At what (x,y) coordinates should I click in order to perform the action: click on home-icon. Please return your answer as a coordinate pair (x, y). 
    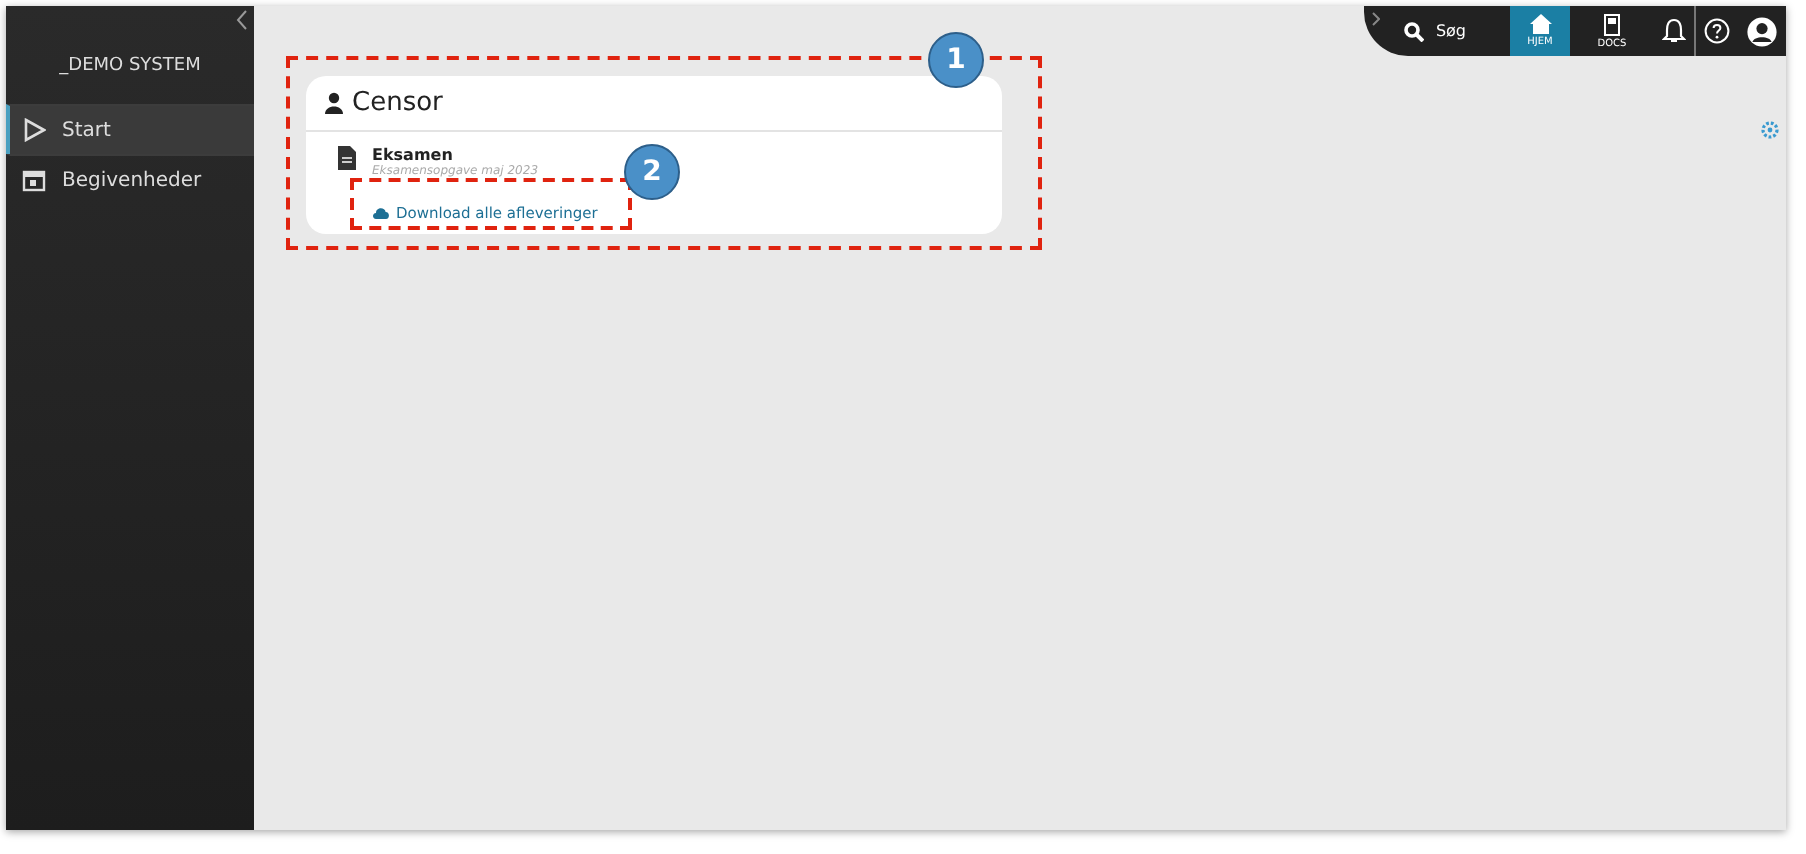
    Looking at the image, I should click on (1540, 24).